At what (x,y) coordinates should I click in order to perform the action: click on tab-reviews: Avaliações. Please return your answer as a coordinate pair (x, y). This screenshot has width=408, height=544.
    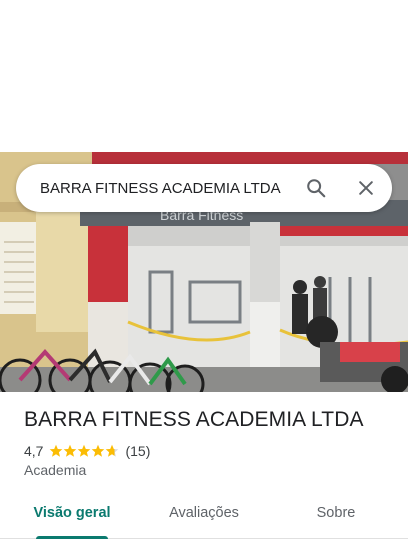
    Looking at the image, I should click on (204, 516).